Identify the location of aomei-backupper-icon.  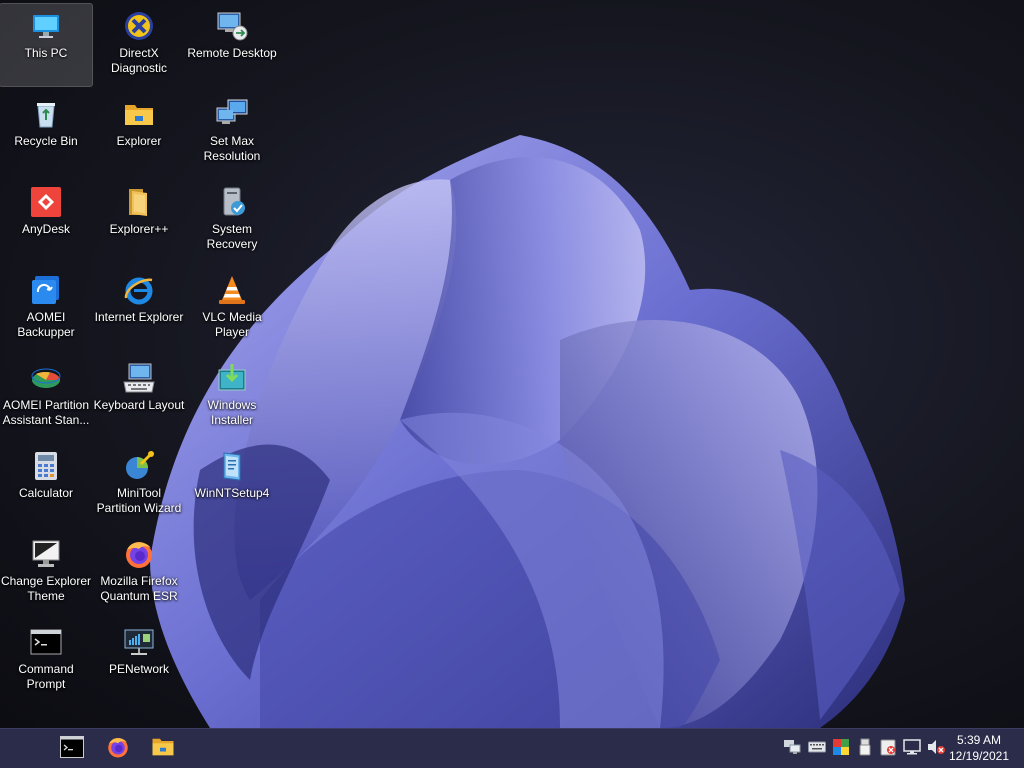
(46, 290).